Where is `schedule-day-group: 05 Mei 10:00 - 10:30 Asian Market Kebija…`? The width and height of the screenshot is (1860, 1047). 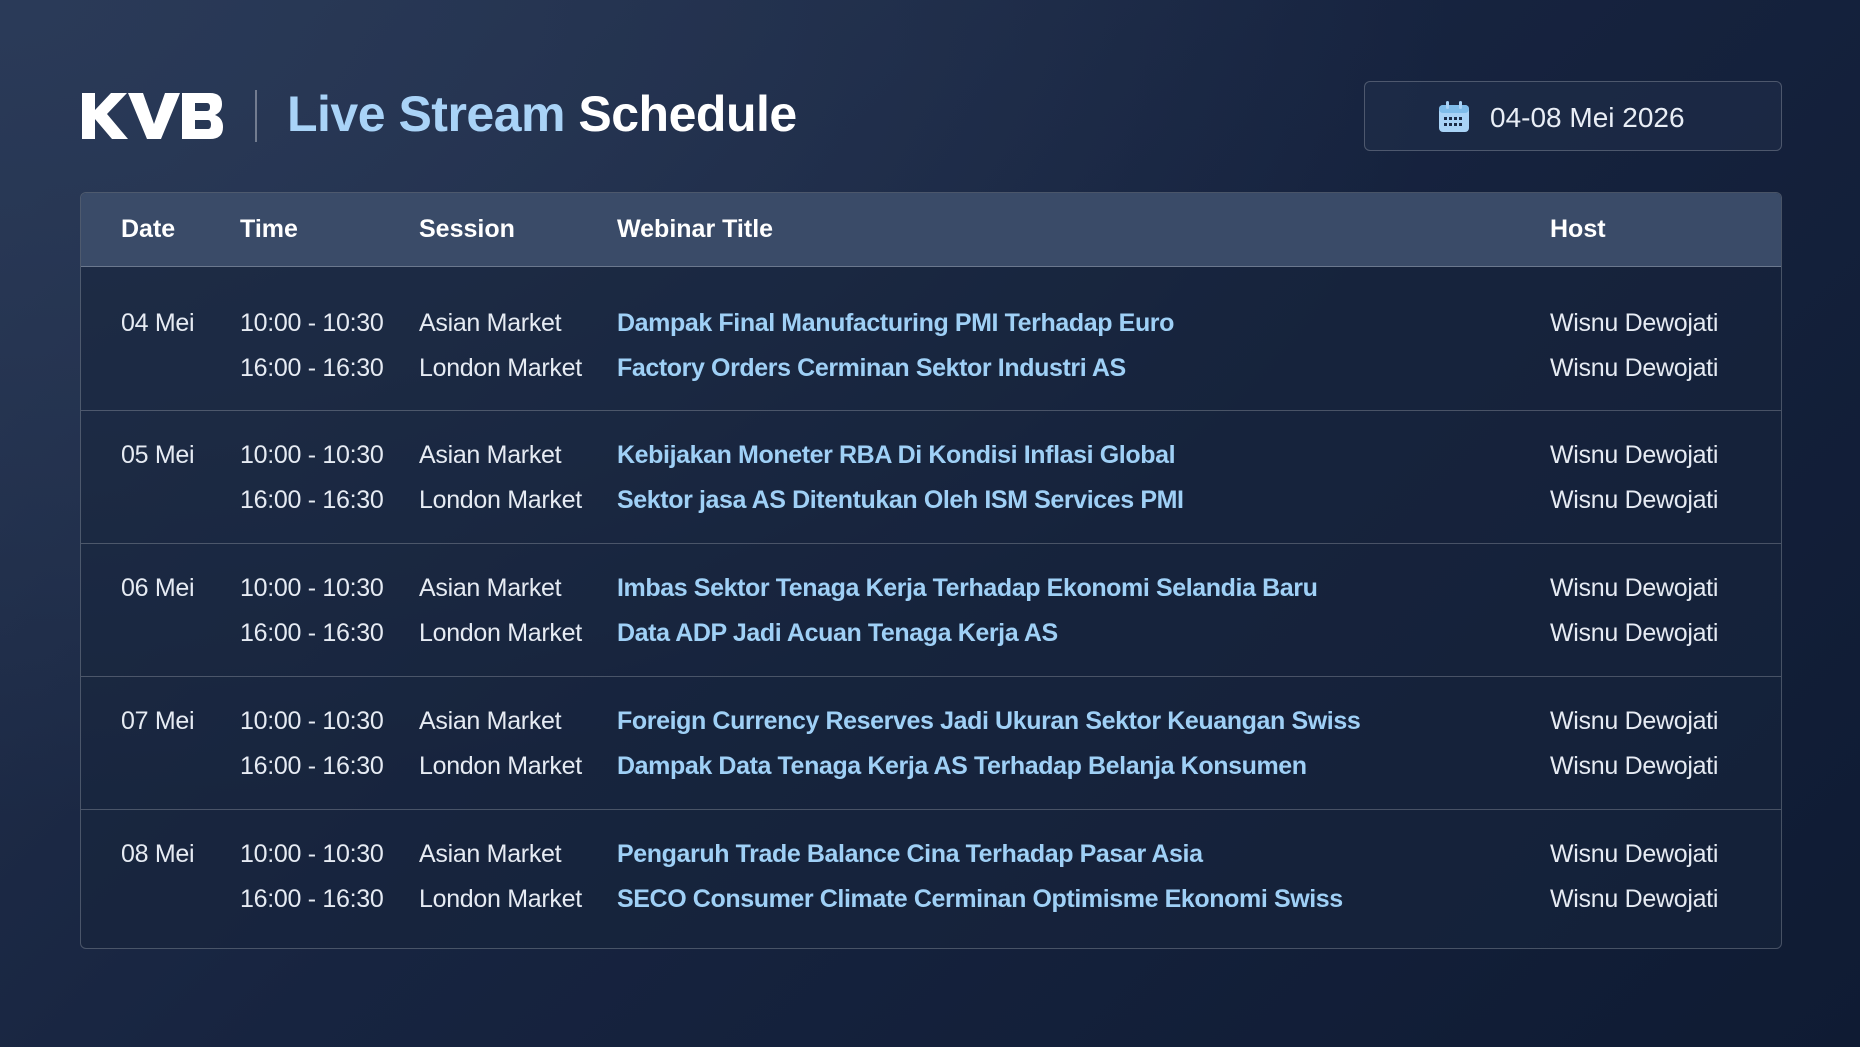
schedule-day-group: 05 Mei 10:00 - 10:30 Asian Market Kebija… is located at coordinates (931, 477).